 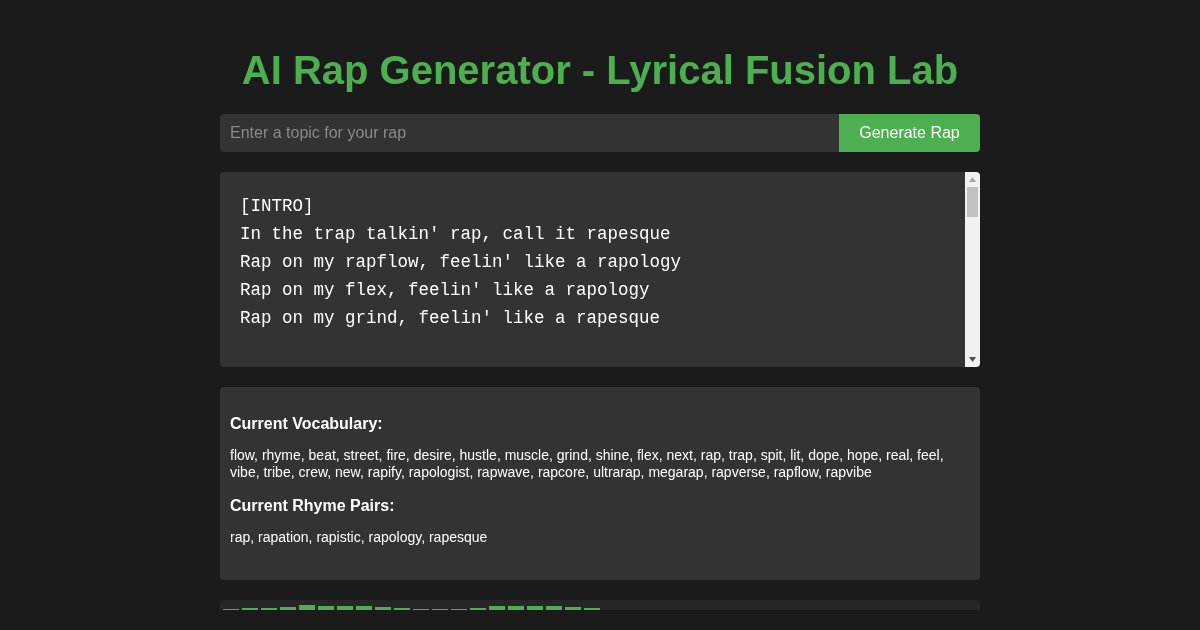 What do you see at coordinates (972, 179) in the screenshot?
I see `scroll-up-arrow-icon` at bounding box center [972, 179].